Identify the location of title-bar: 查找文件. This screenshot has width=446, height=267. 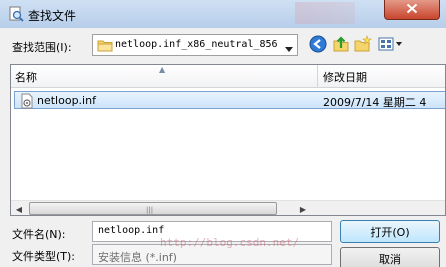
(223, 14).